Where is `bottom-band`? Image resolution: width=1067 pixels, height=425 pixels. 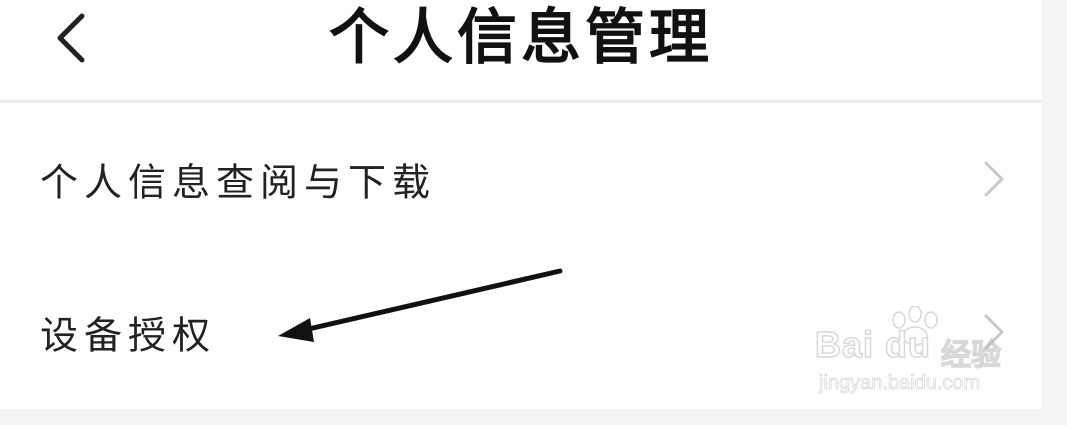 bottom-band is located at coordinates (521, 417).